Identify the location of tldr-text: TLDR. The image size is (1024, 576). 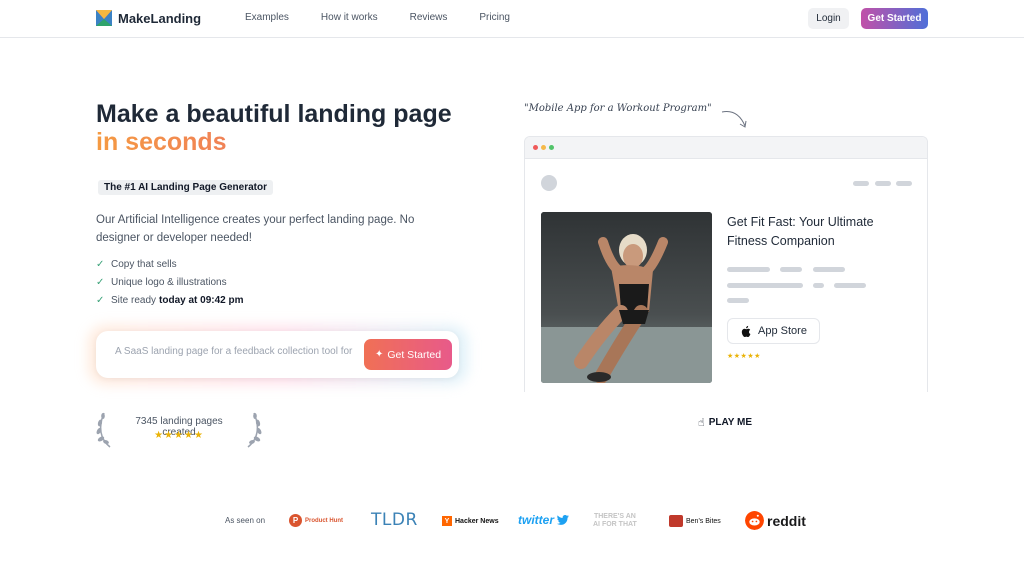
(394, 520).